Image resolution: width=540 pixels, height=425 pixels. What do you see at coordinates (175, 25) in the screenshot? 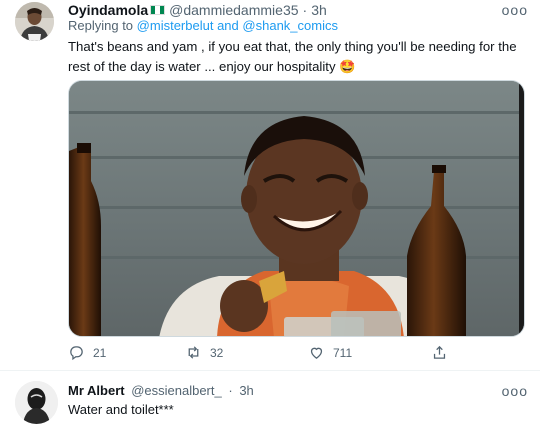
I see `mention-link: @misterbelut` at bounding box center [175, 25].